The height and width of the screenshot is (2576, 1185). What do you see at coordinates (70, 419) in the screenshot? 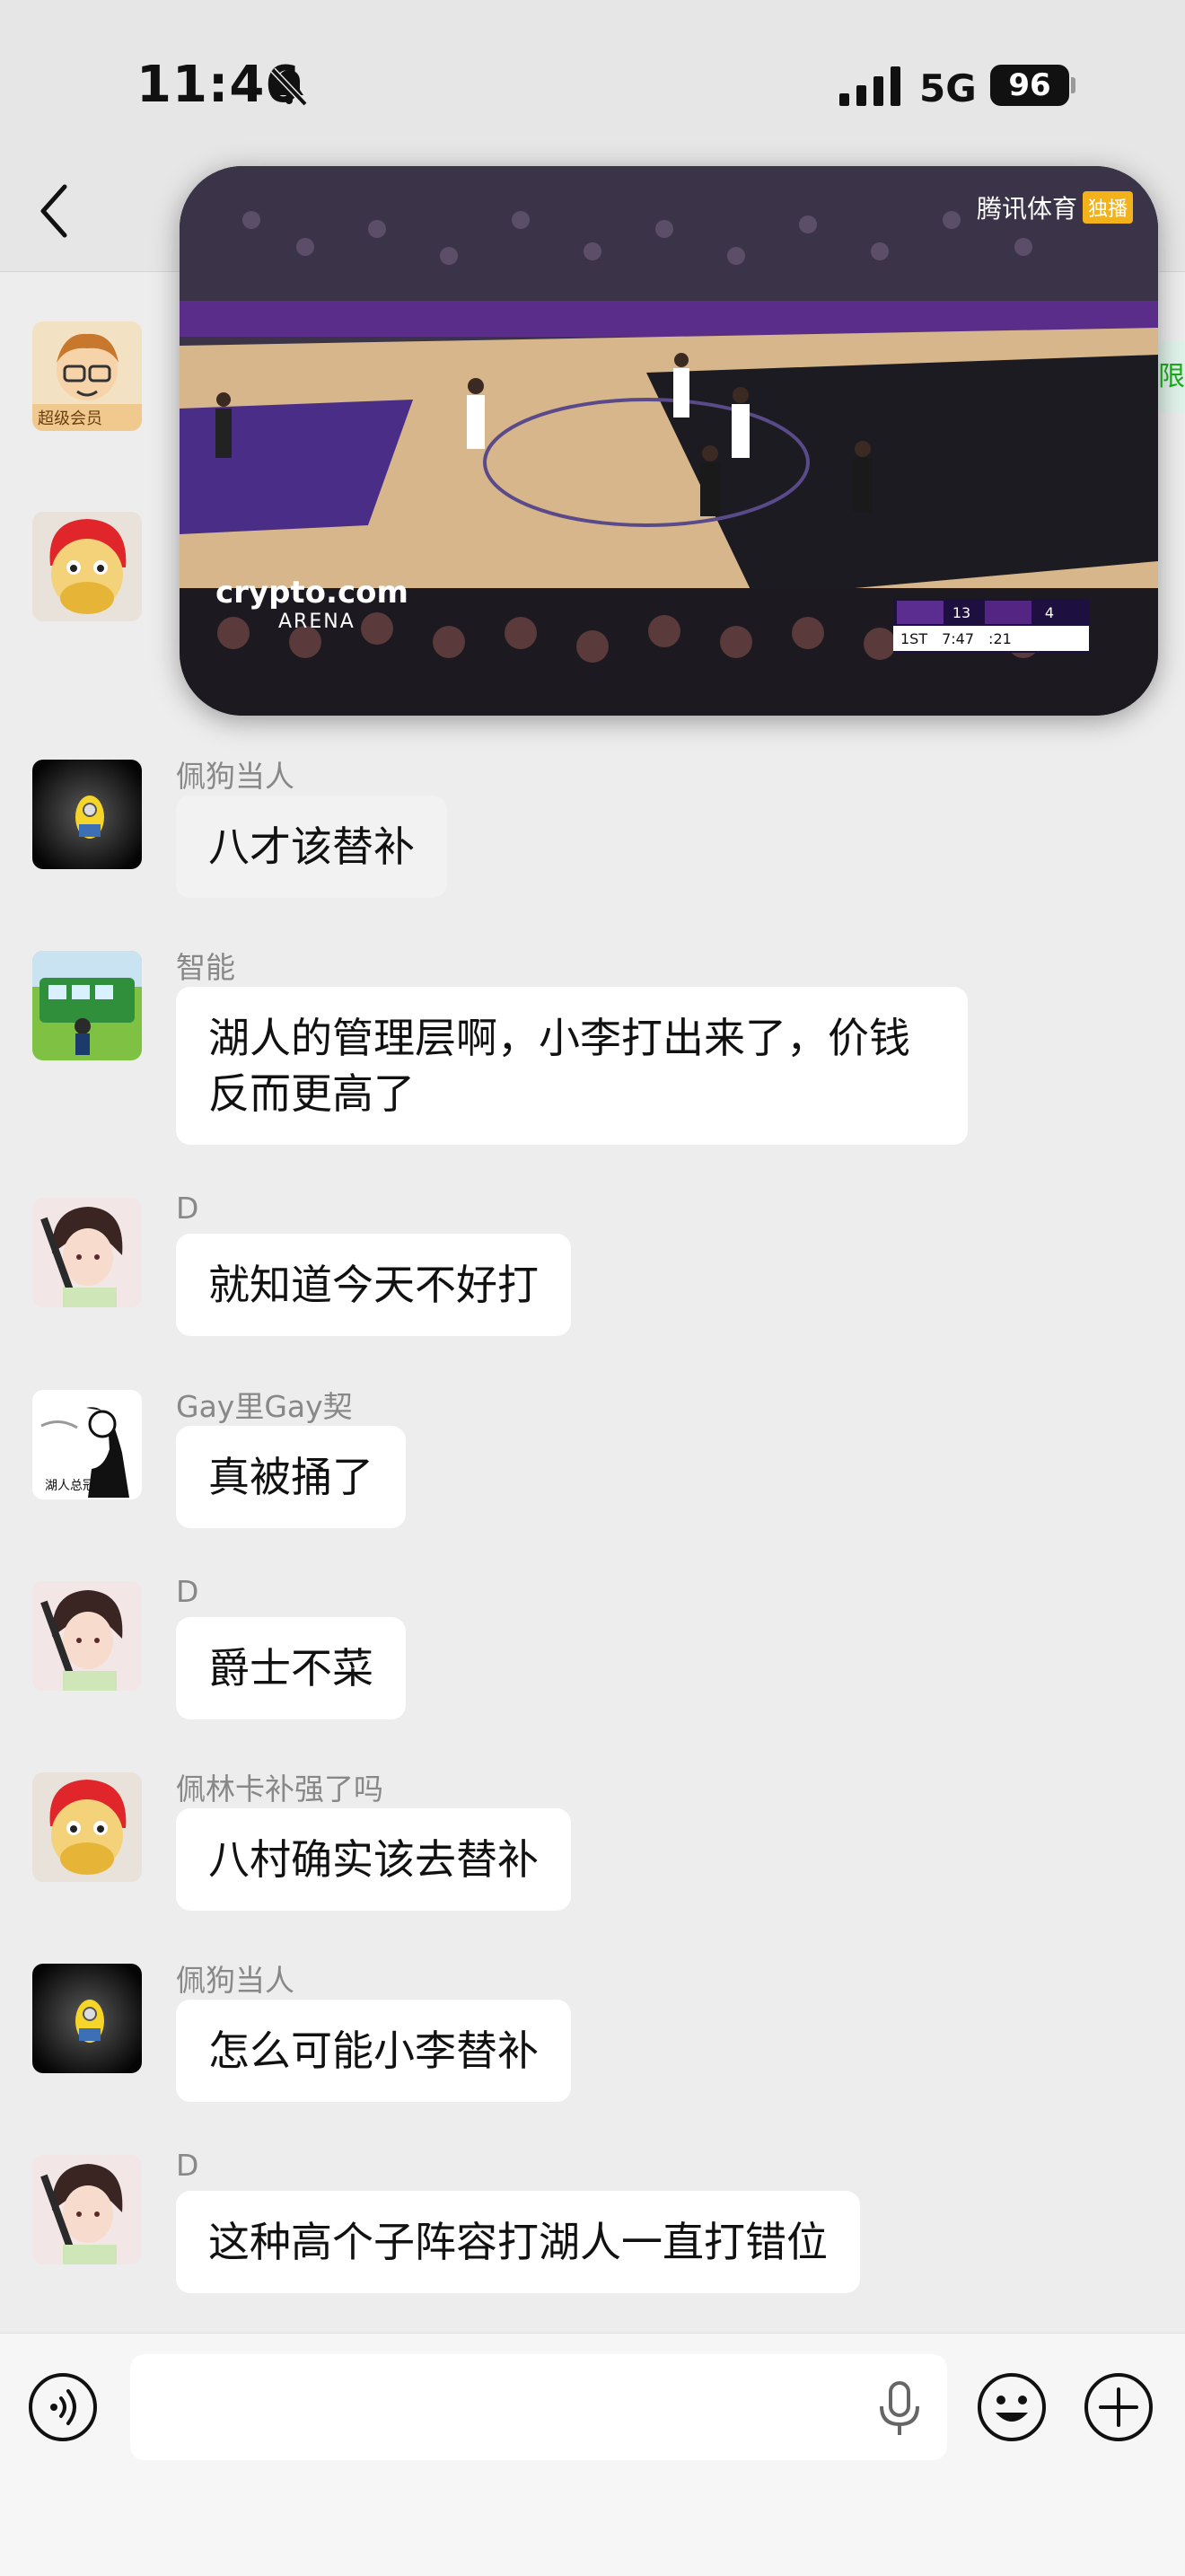
I see `super-member-badge: 超级会员` at bounding box center [70, 419].